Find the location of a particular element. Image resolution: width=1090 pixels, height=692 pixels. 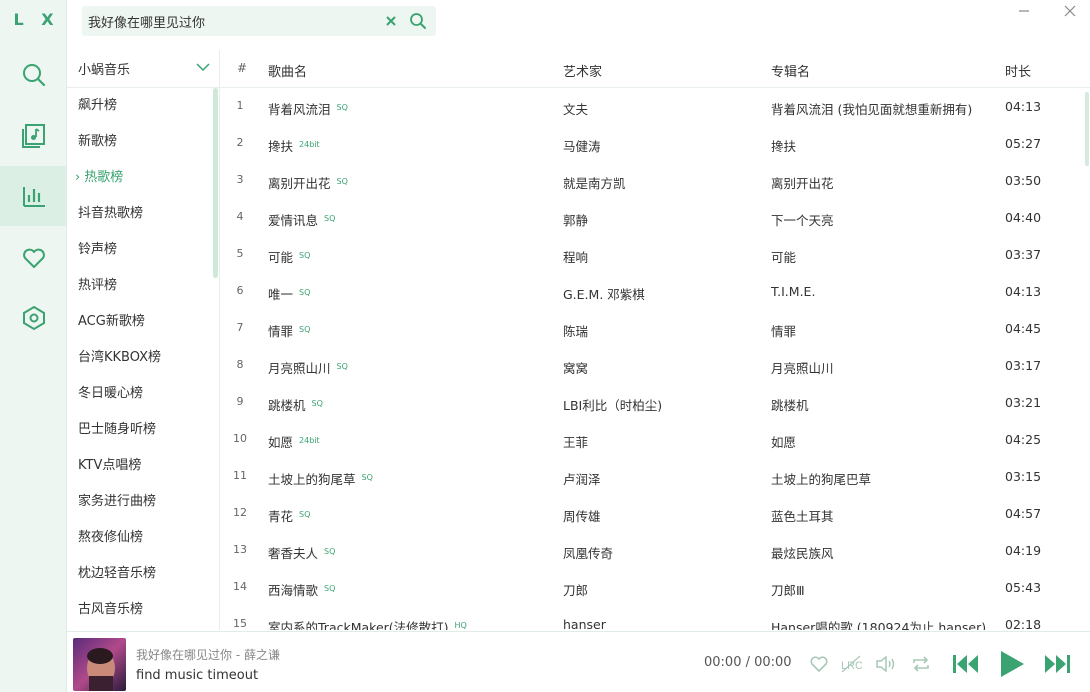

nav-leaderboard is located at coordinates (33, 196).